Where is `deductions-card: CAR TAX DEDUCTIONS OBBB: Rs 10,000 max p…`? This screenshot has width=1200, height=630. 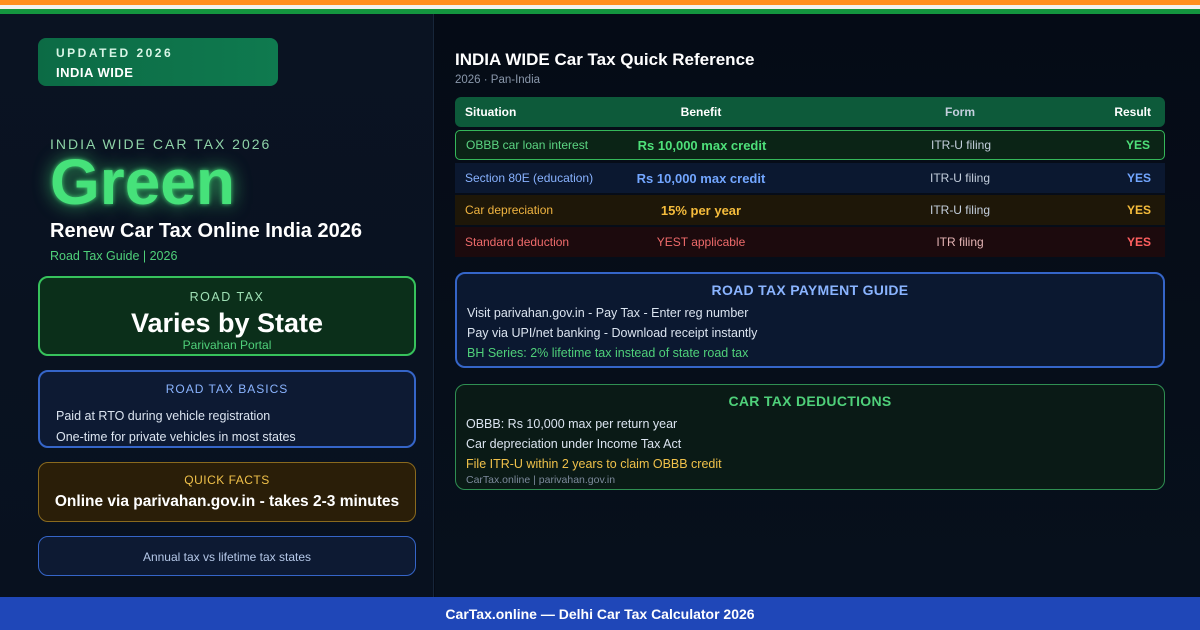 deductions-card: CAR TAX DEDUCTIONS OBBB: Rs 10,000 max p… is located at coordinates (810, 437).